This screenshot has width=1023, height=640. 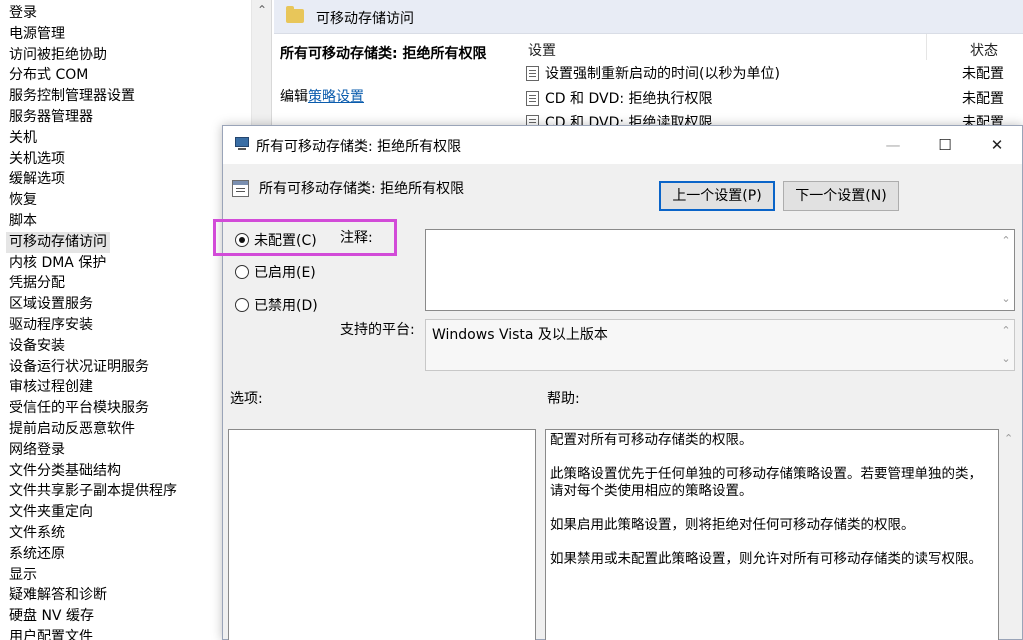 What do you see at coordinates (997, 145) in the screenshot?
I see `close-button: ✕` at bounding box center [997, 145].